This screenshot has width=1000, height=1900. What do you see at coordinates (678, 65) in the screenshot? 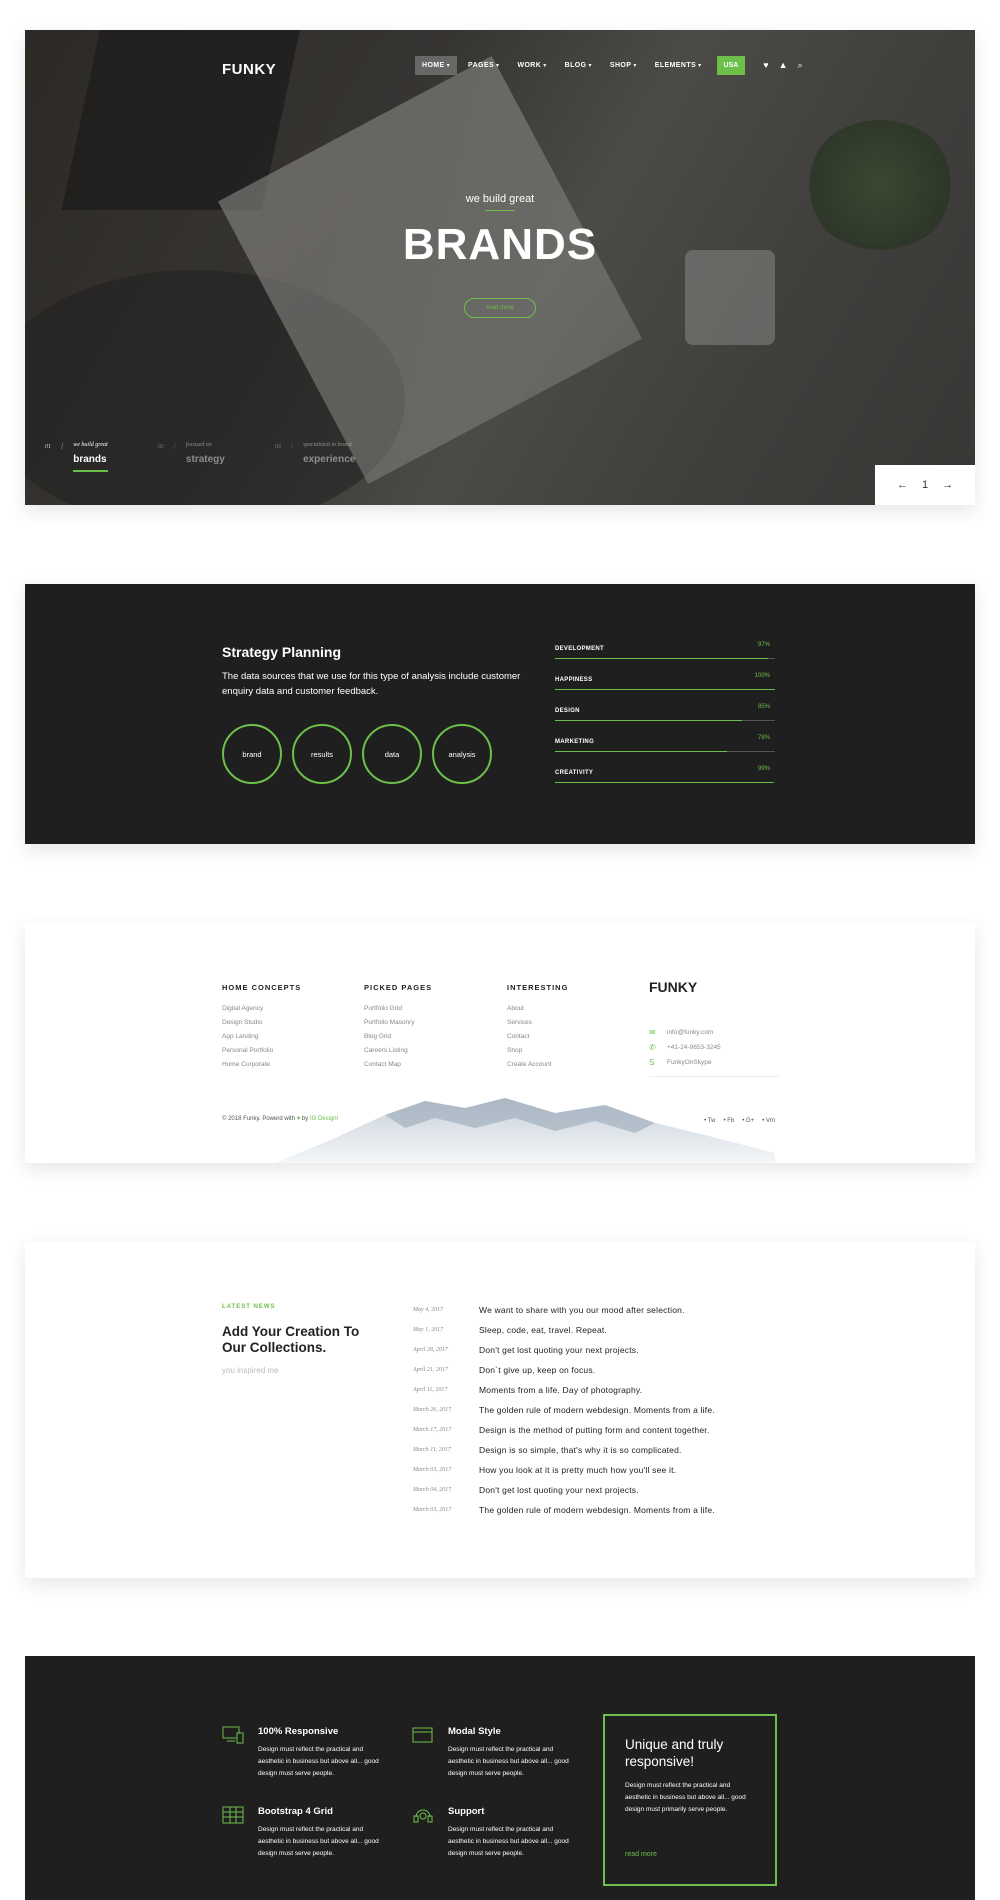
I see `nav-elements: ELEMENTS ▾` at bounding box center [678, 65].